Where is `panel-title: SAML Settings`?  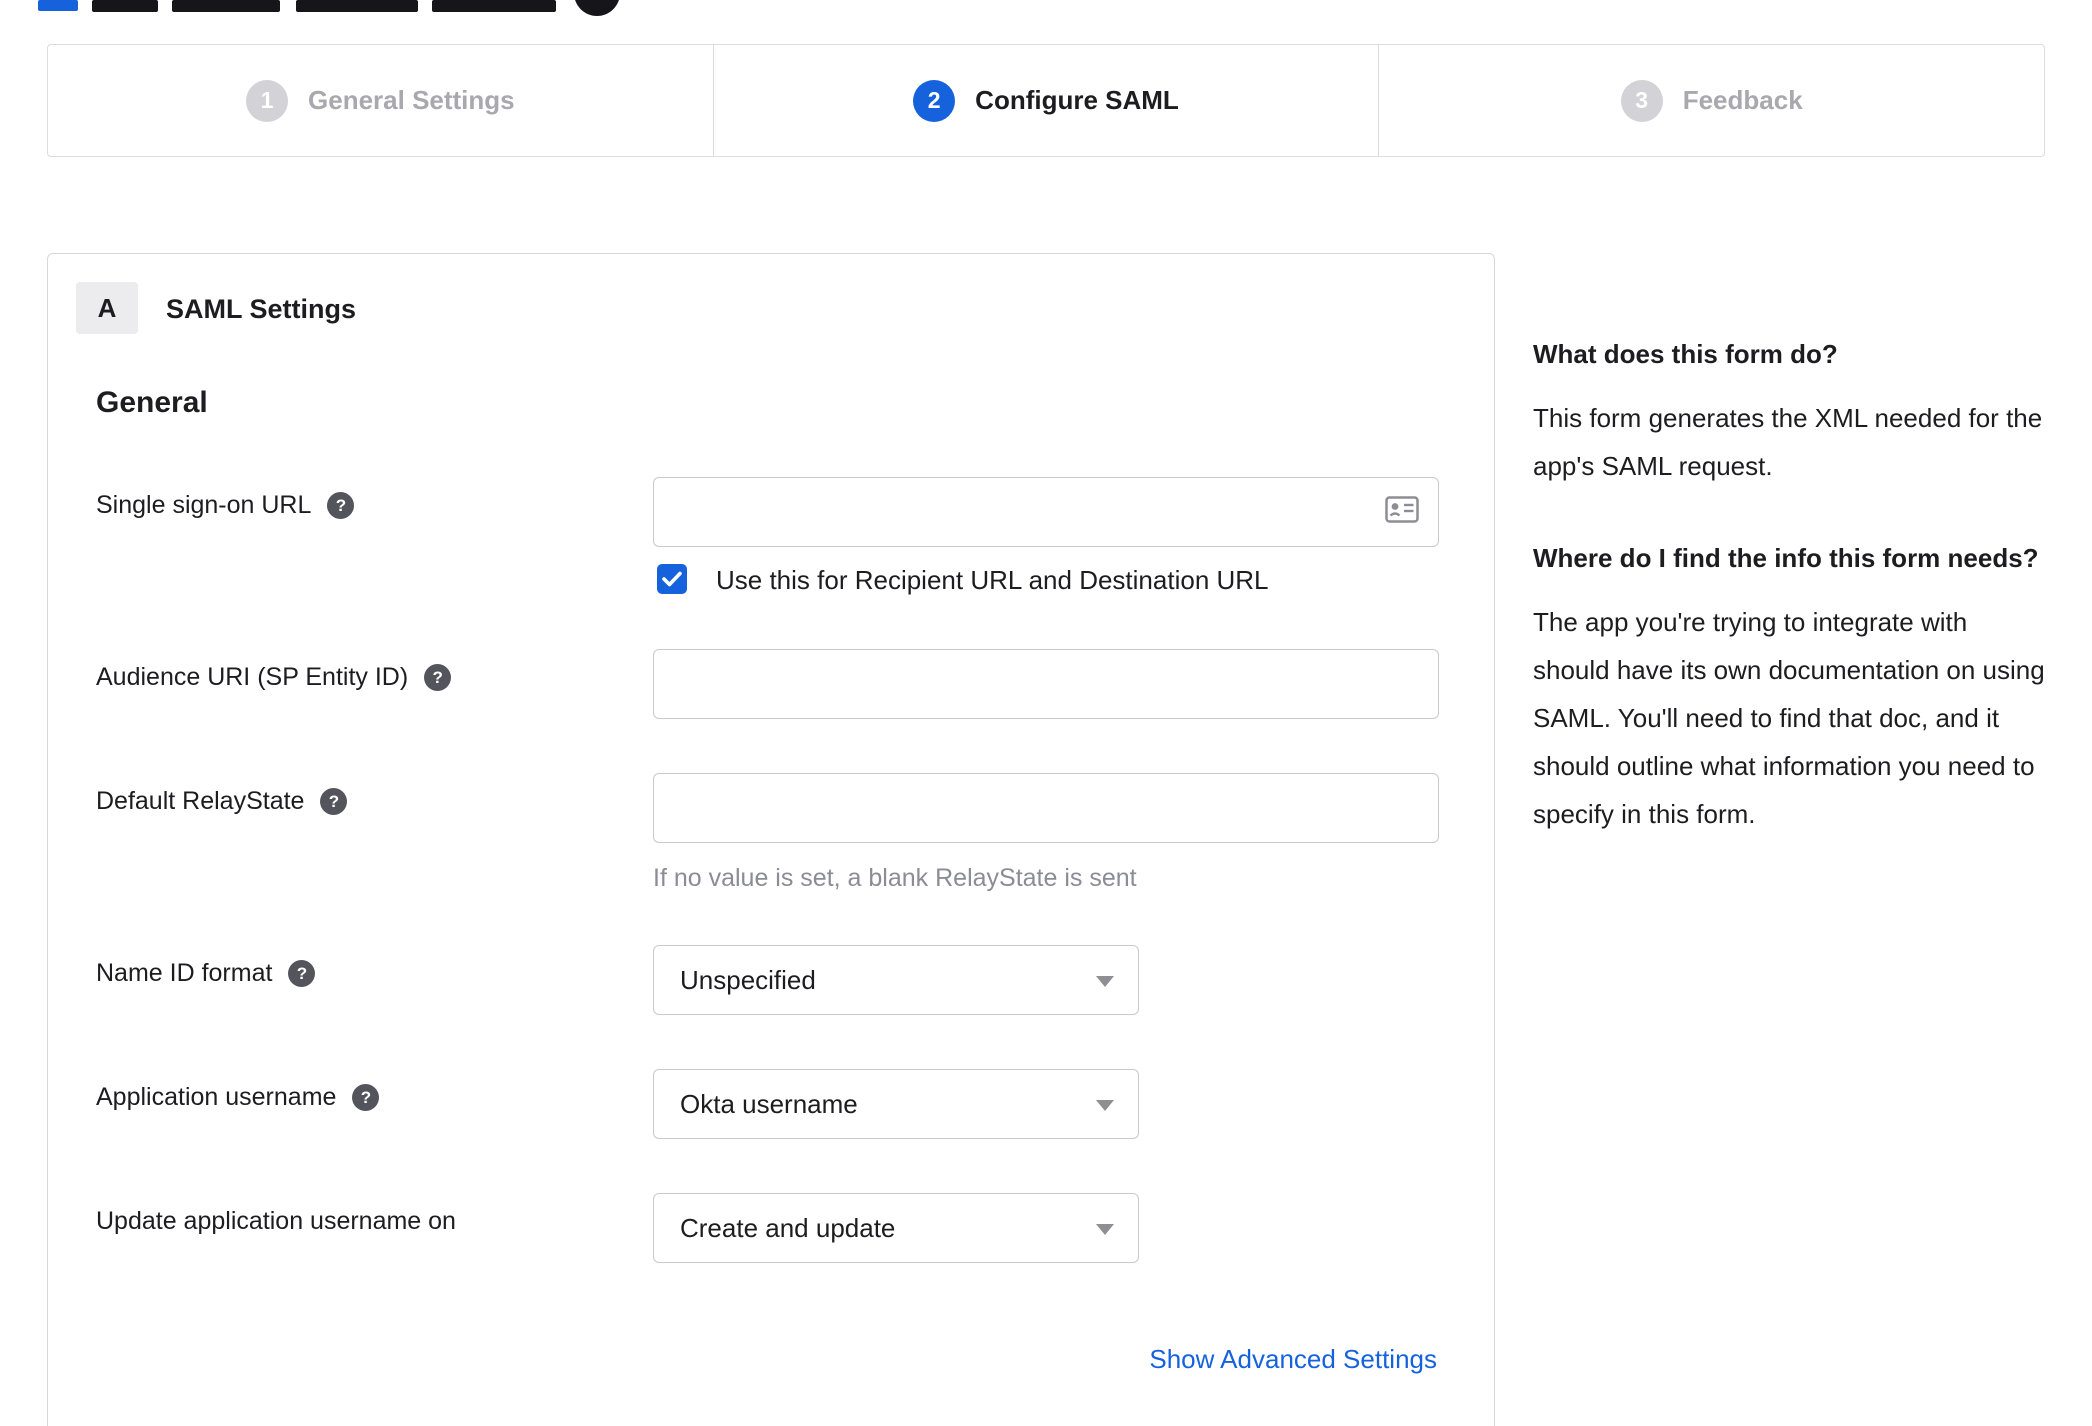 panel-title: SAML Settings is located at coordinates (261, 309).